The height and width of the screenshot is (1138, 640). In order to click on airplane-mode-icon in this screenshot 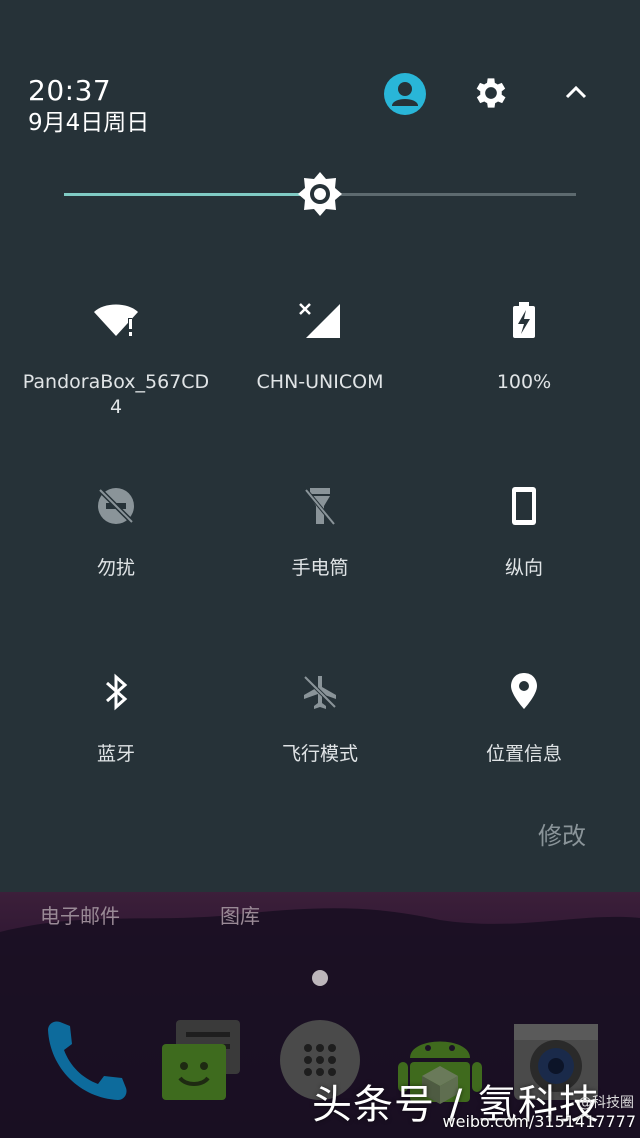, I will do `click(320, 692)`.